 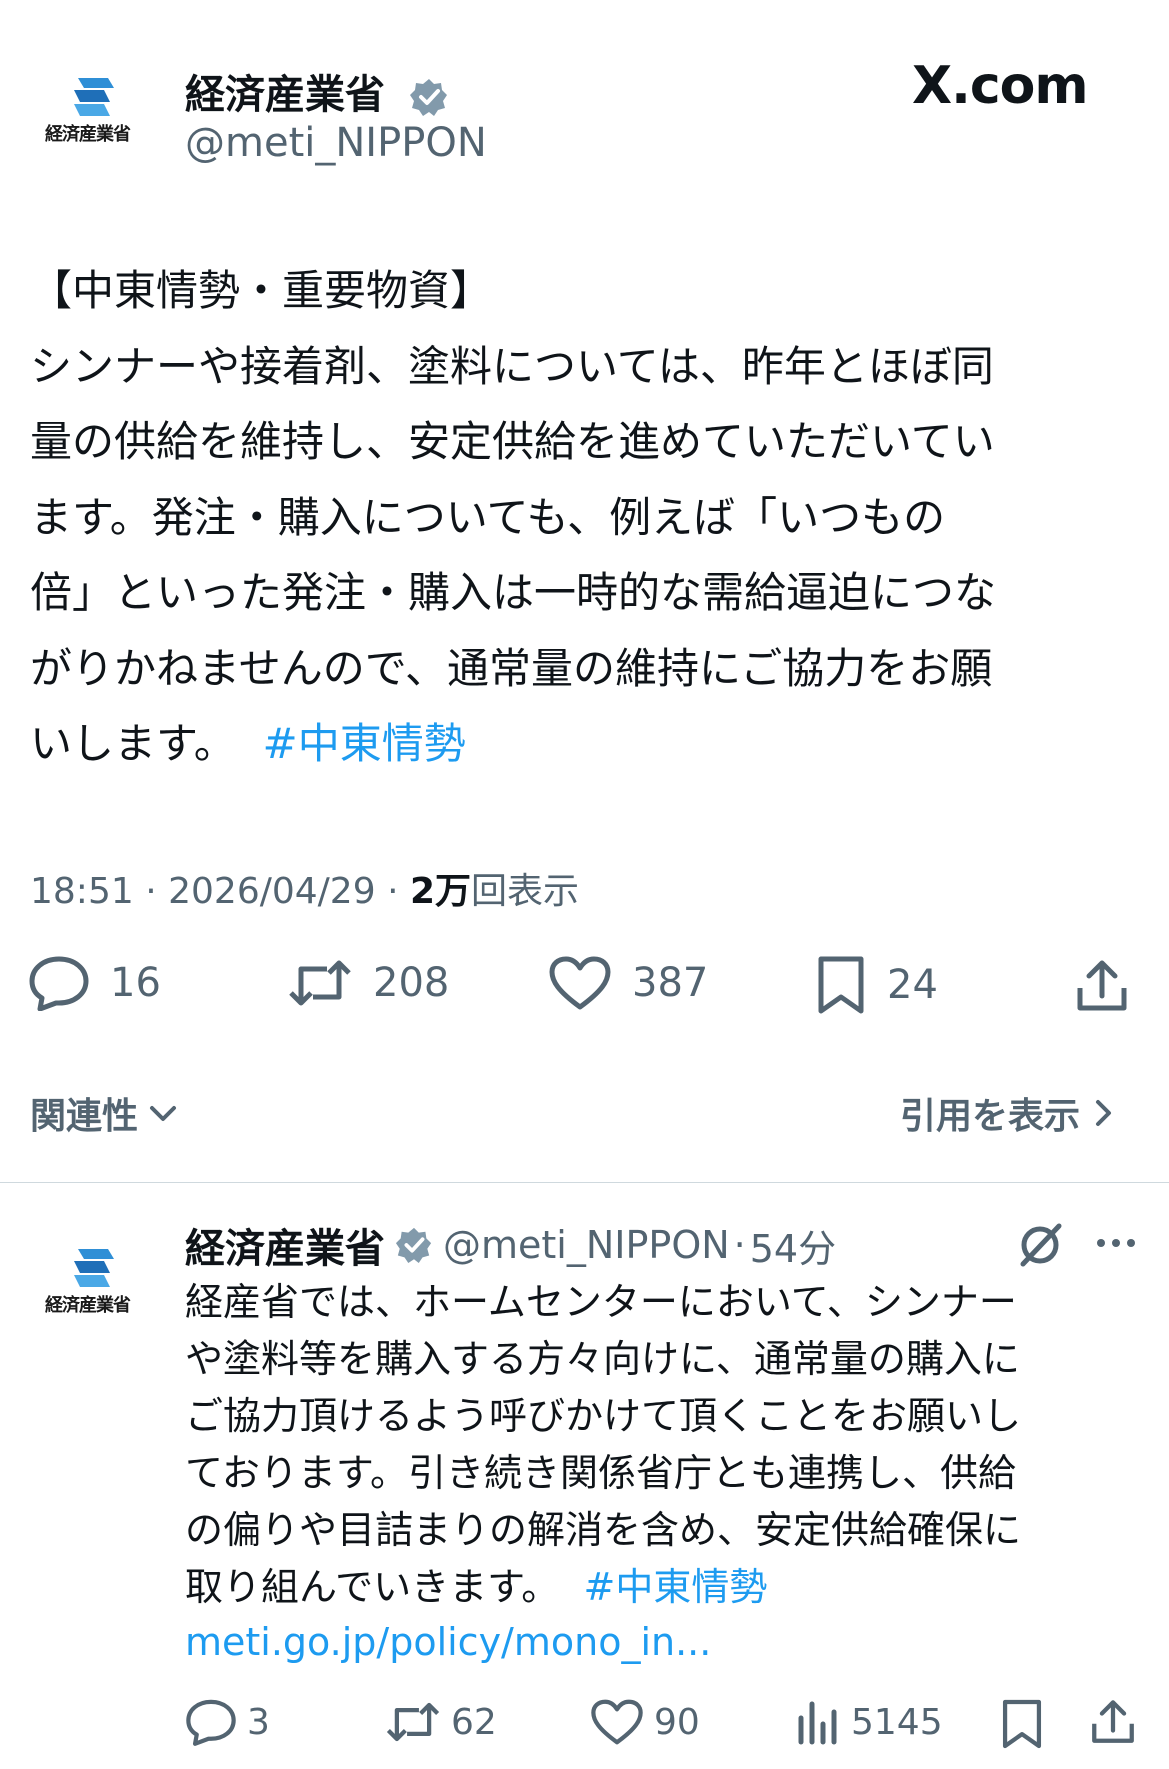 What do you see at coordinates (512, 366) in the screenshot?
I see `post-line: シンナーや接着剤、塗料については、昨年とほぼ同` at bounding box center [512, 366].